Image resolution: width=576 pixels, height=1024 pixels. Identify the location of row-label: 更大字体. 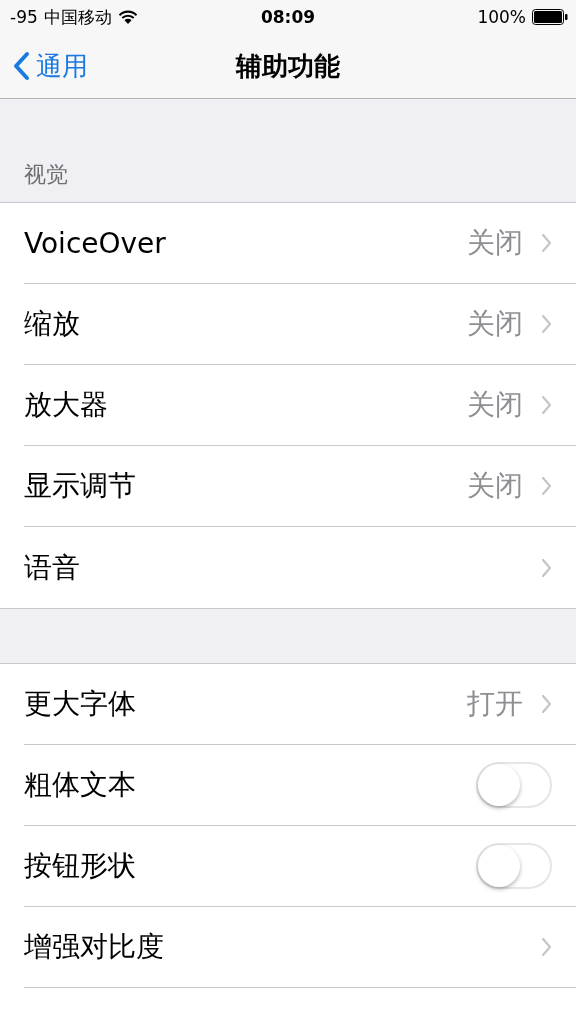
(80, 704).